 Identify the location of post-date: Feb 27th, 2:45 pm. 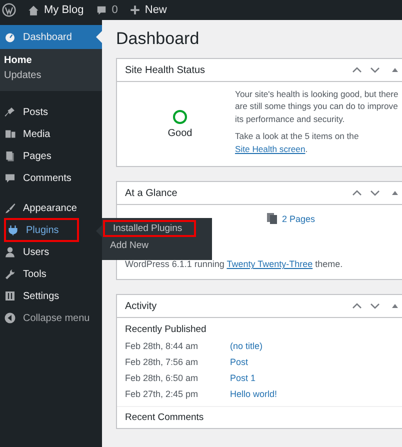
(162, 394).